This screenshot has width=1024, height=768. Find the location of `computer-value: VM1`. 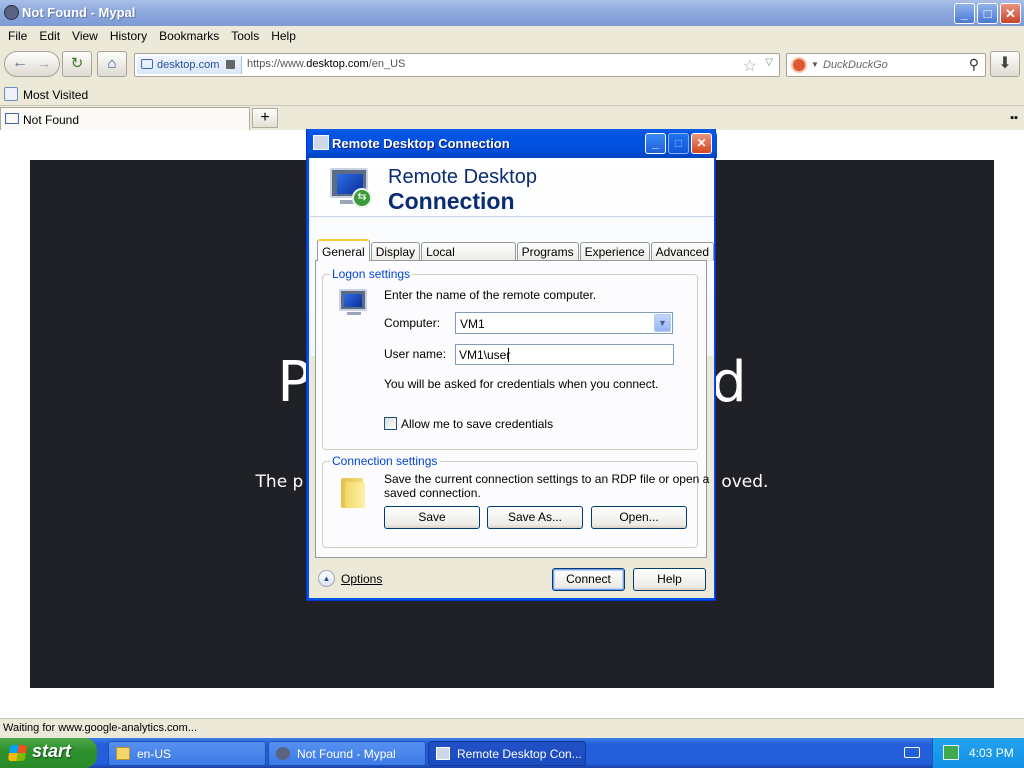

computer-value: VM1 is located at coordinates (472, 324).